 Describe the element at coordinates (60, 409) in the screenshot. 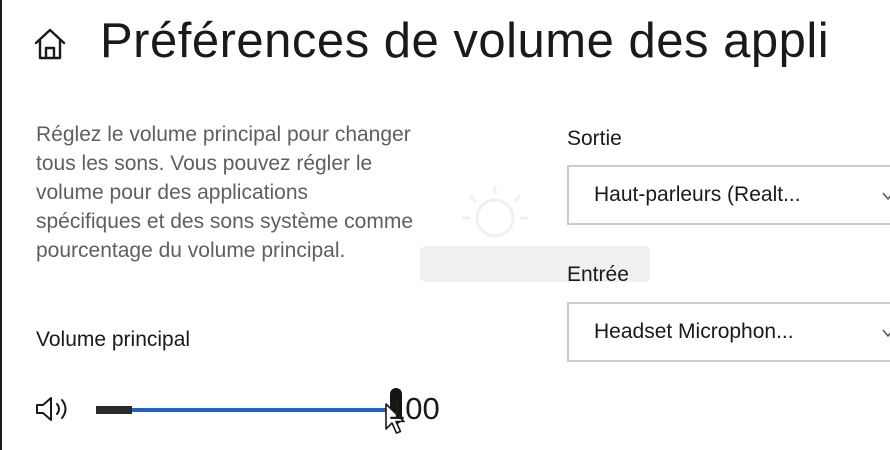

I see `speaker-icon` at that location.